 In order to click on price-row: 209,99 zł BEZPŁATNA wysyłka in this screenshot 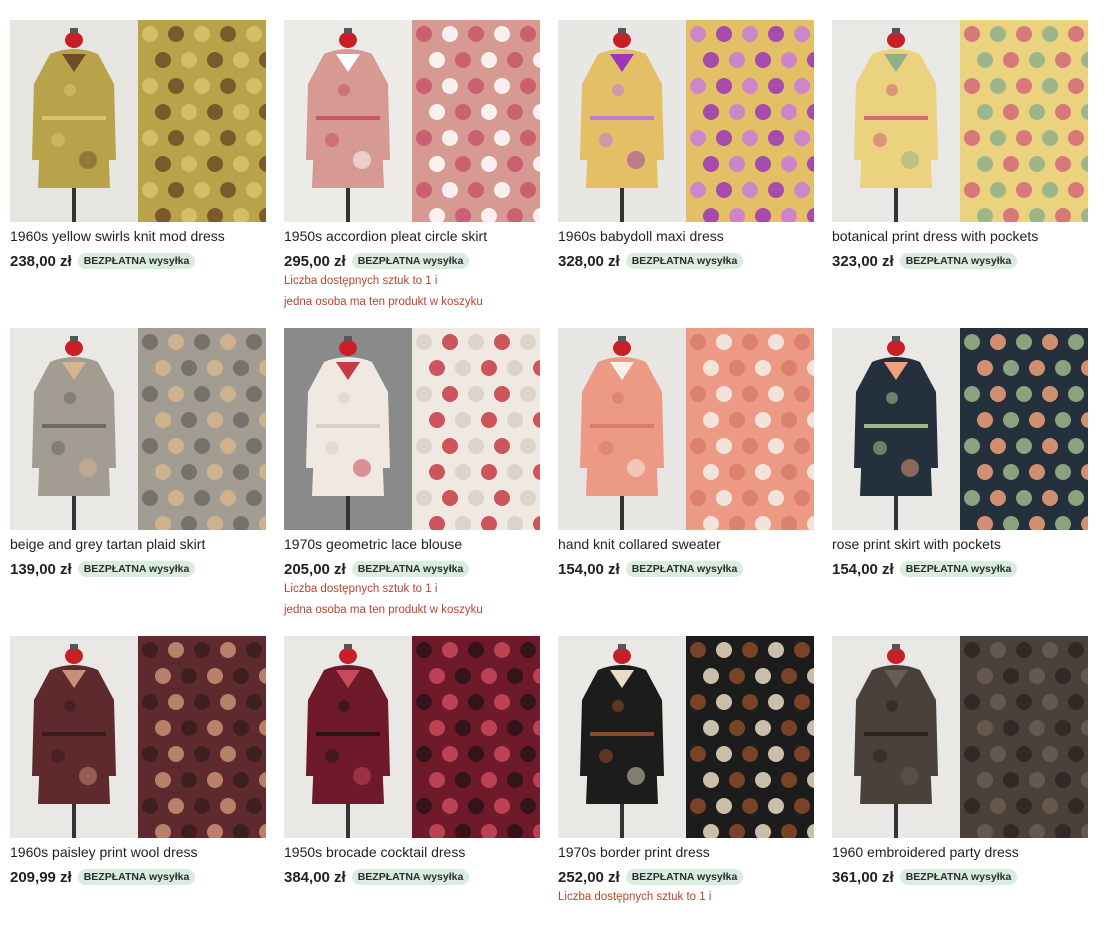, I will do `click(138, 877)`.